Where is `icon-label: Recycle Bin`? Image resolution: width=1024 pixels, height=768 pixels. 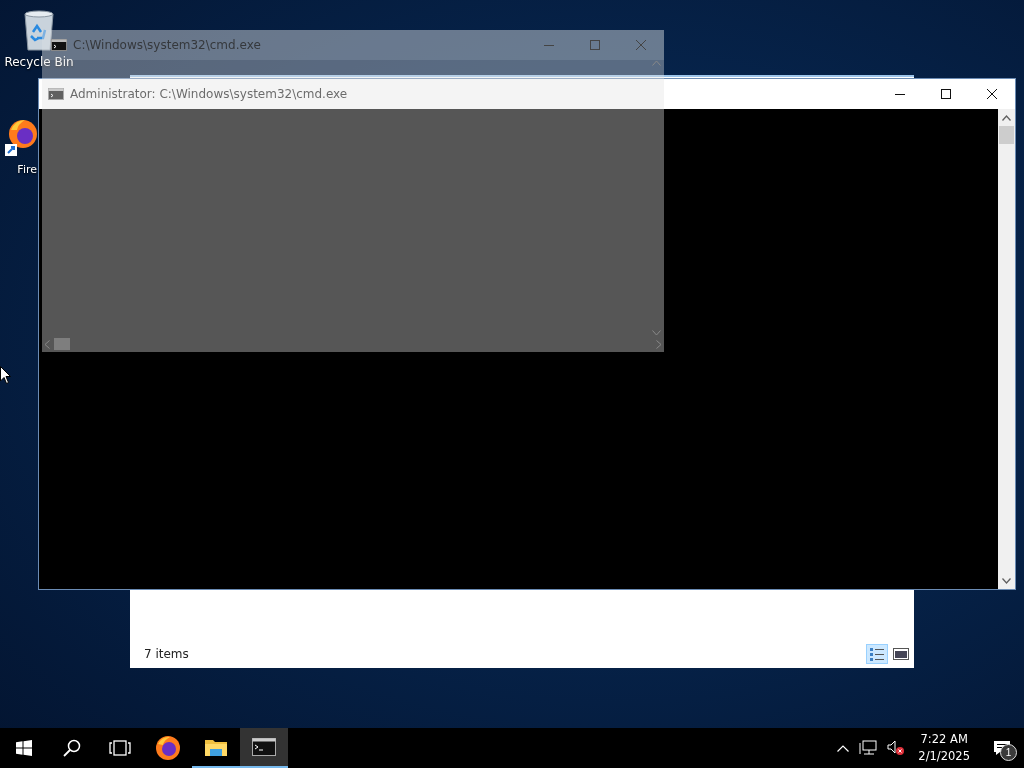 icon-label: Recycle Bin is located at coordinates (39, 62).